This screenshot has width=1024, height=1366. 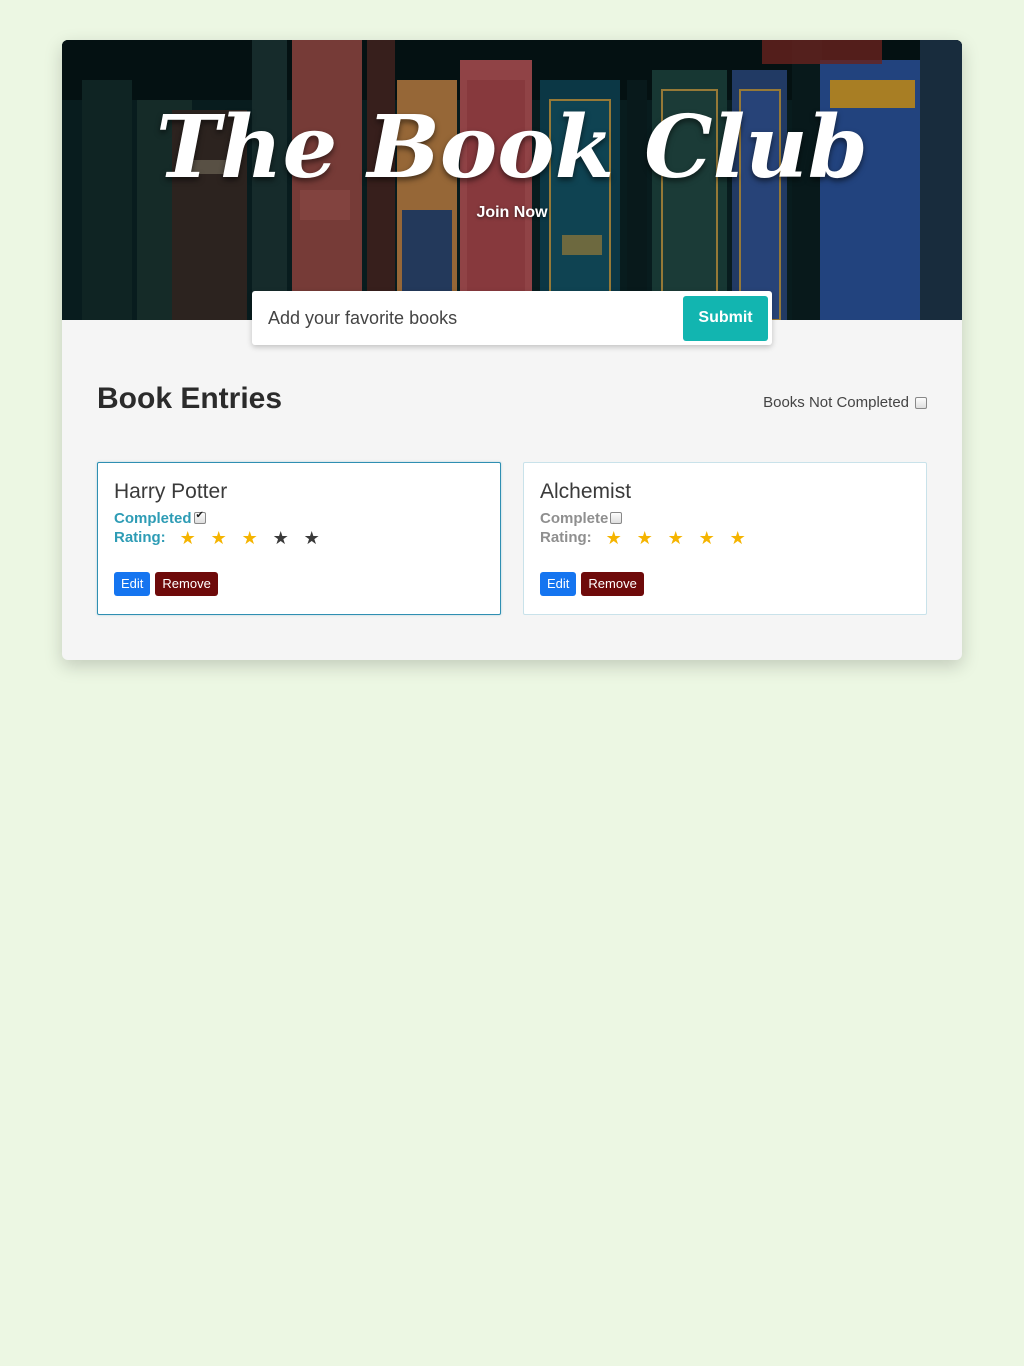 What do you see at coordinates (725, 519) in the screenshot?
I see `status-row: Complete` at bounding box center [725, 519].